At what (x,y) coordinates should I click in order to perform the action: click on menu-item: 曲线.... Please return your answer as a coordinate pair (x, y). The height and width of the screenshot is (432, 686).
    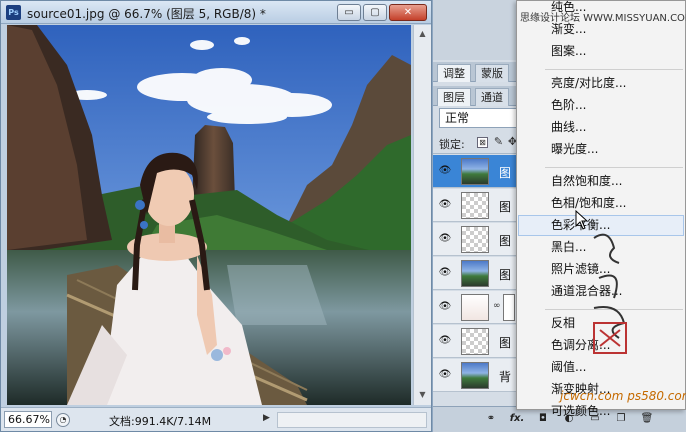
    Looking at the image, I should click on (601, 127).